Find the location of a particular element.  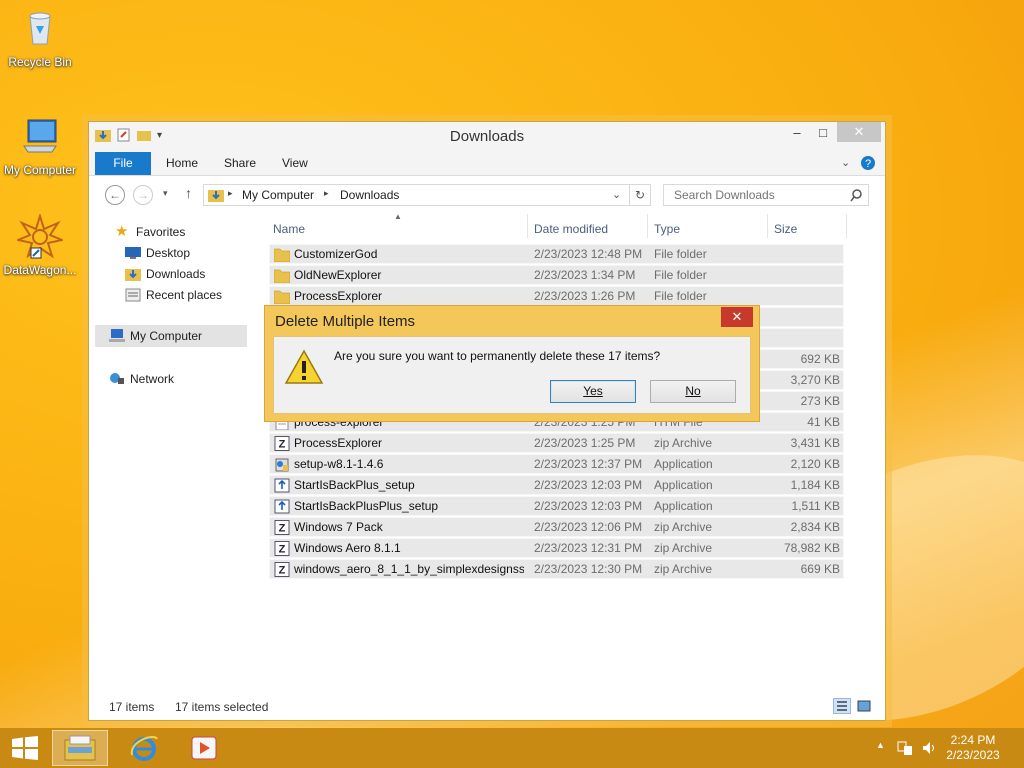

large-icons-view-icon is located at coordinates (864, 706).